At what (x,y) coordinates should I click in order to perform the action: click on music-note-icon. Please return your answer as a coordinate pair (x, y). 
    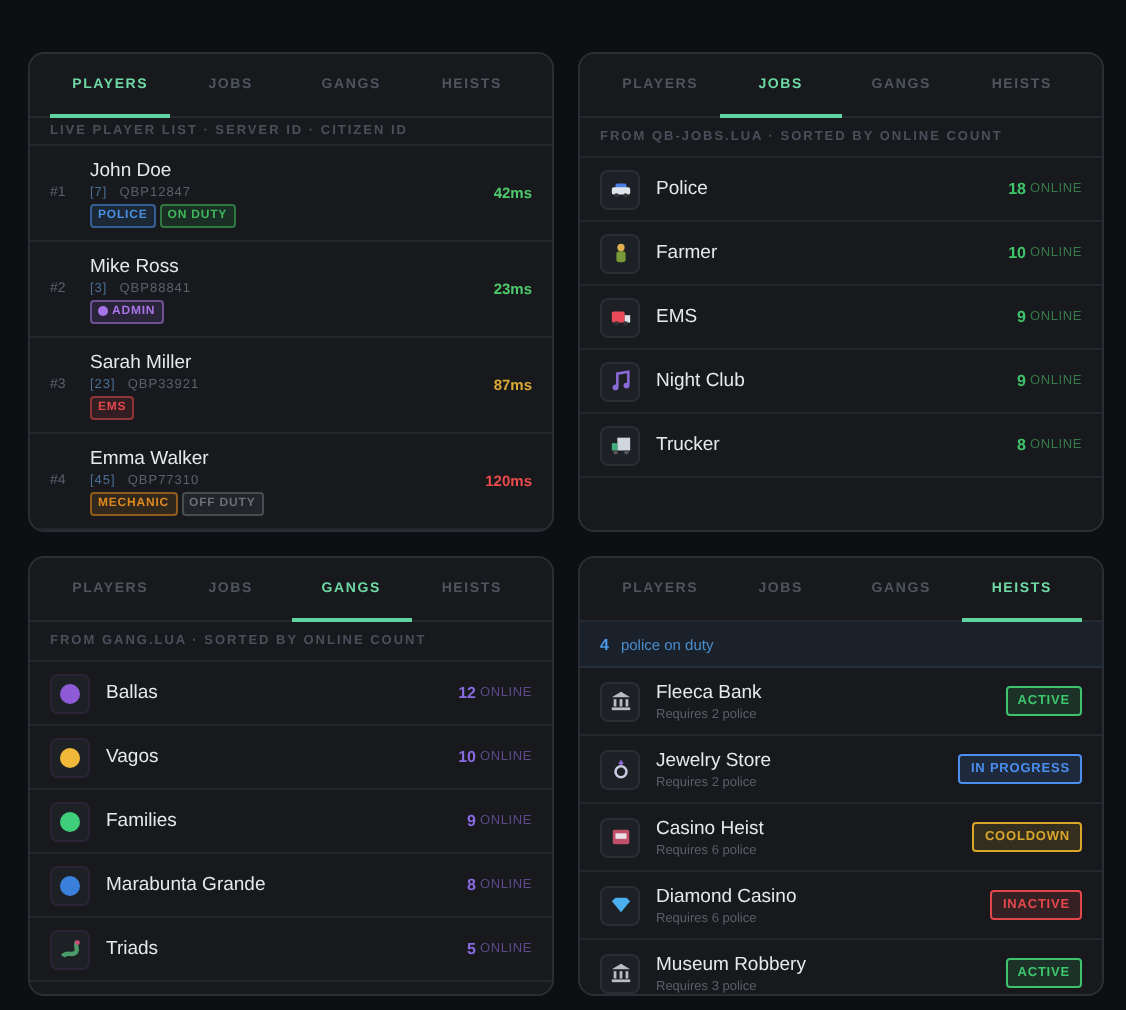
    Looking at the image, I should click on (620, 381).